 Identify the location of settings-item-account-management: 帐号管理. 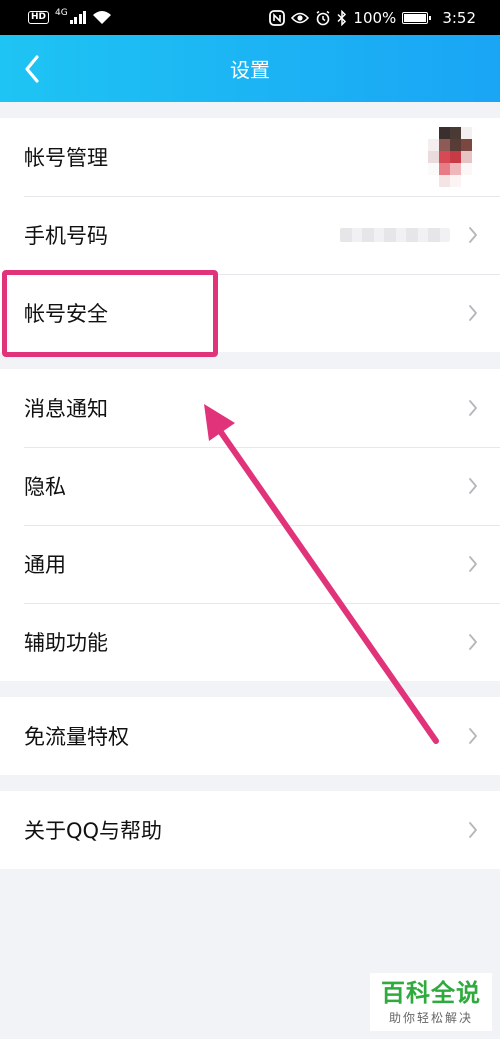
(250, 157).